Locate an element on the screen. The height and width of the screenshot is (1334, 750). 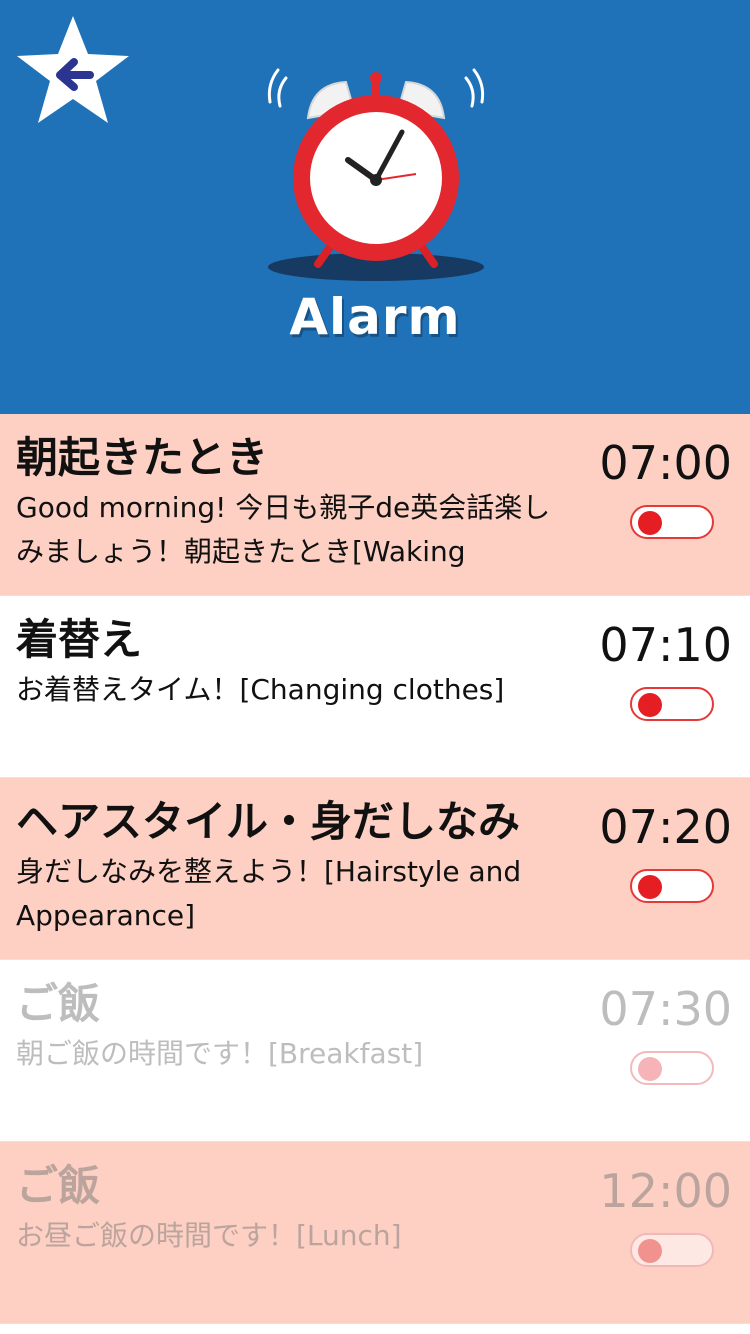
back-button is located at coordinates (73, 70).